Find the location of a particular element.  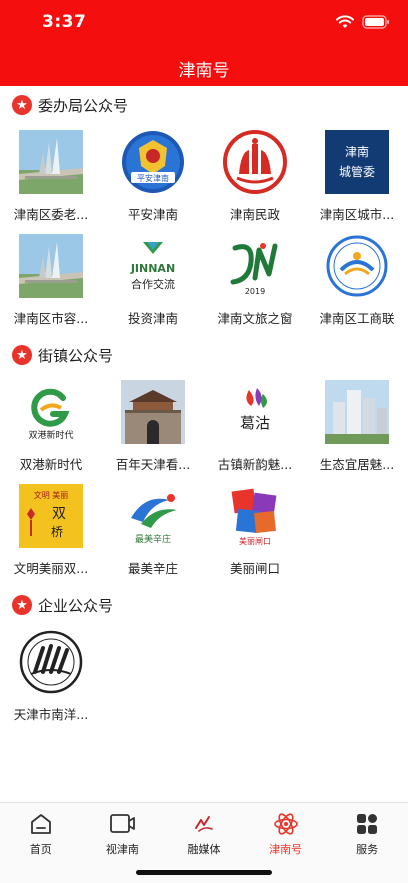

tab-label: 首页 is located at coordinates (40, 849).